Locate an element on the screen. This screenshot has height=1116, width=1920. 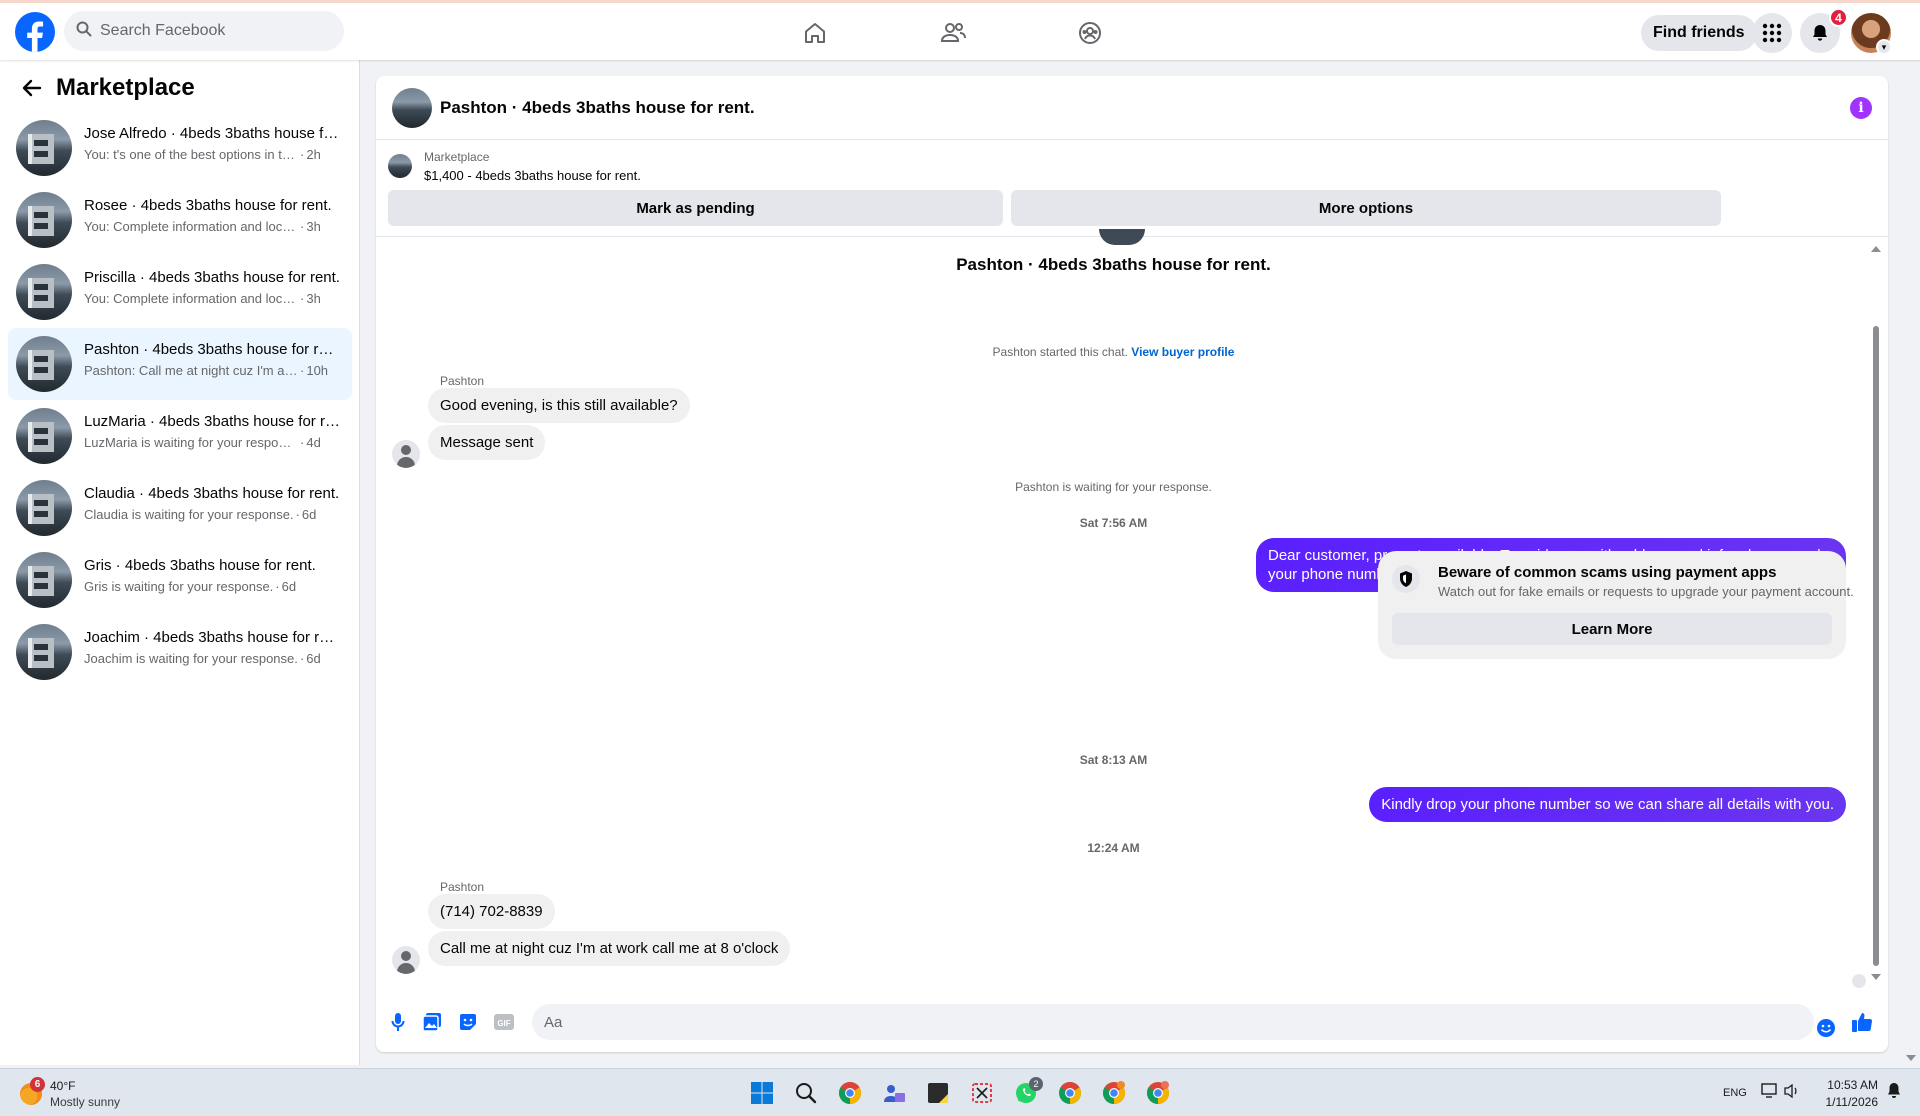
mark-as-pending-button: Mark as pending is located at coordinates (695, 208).